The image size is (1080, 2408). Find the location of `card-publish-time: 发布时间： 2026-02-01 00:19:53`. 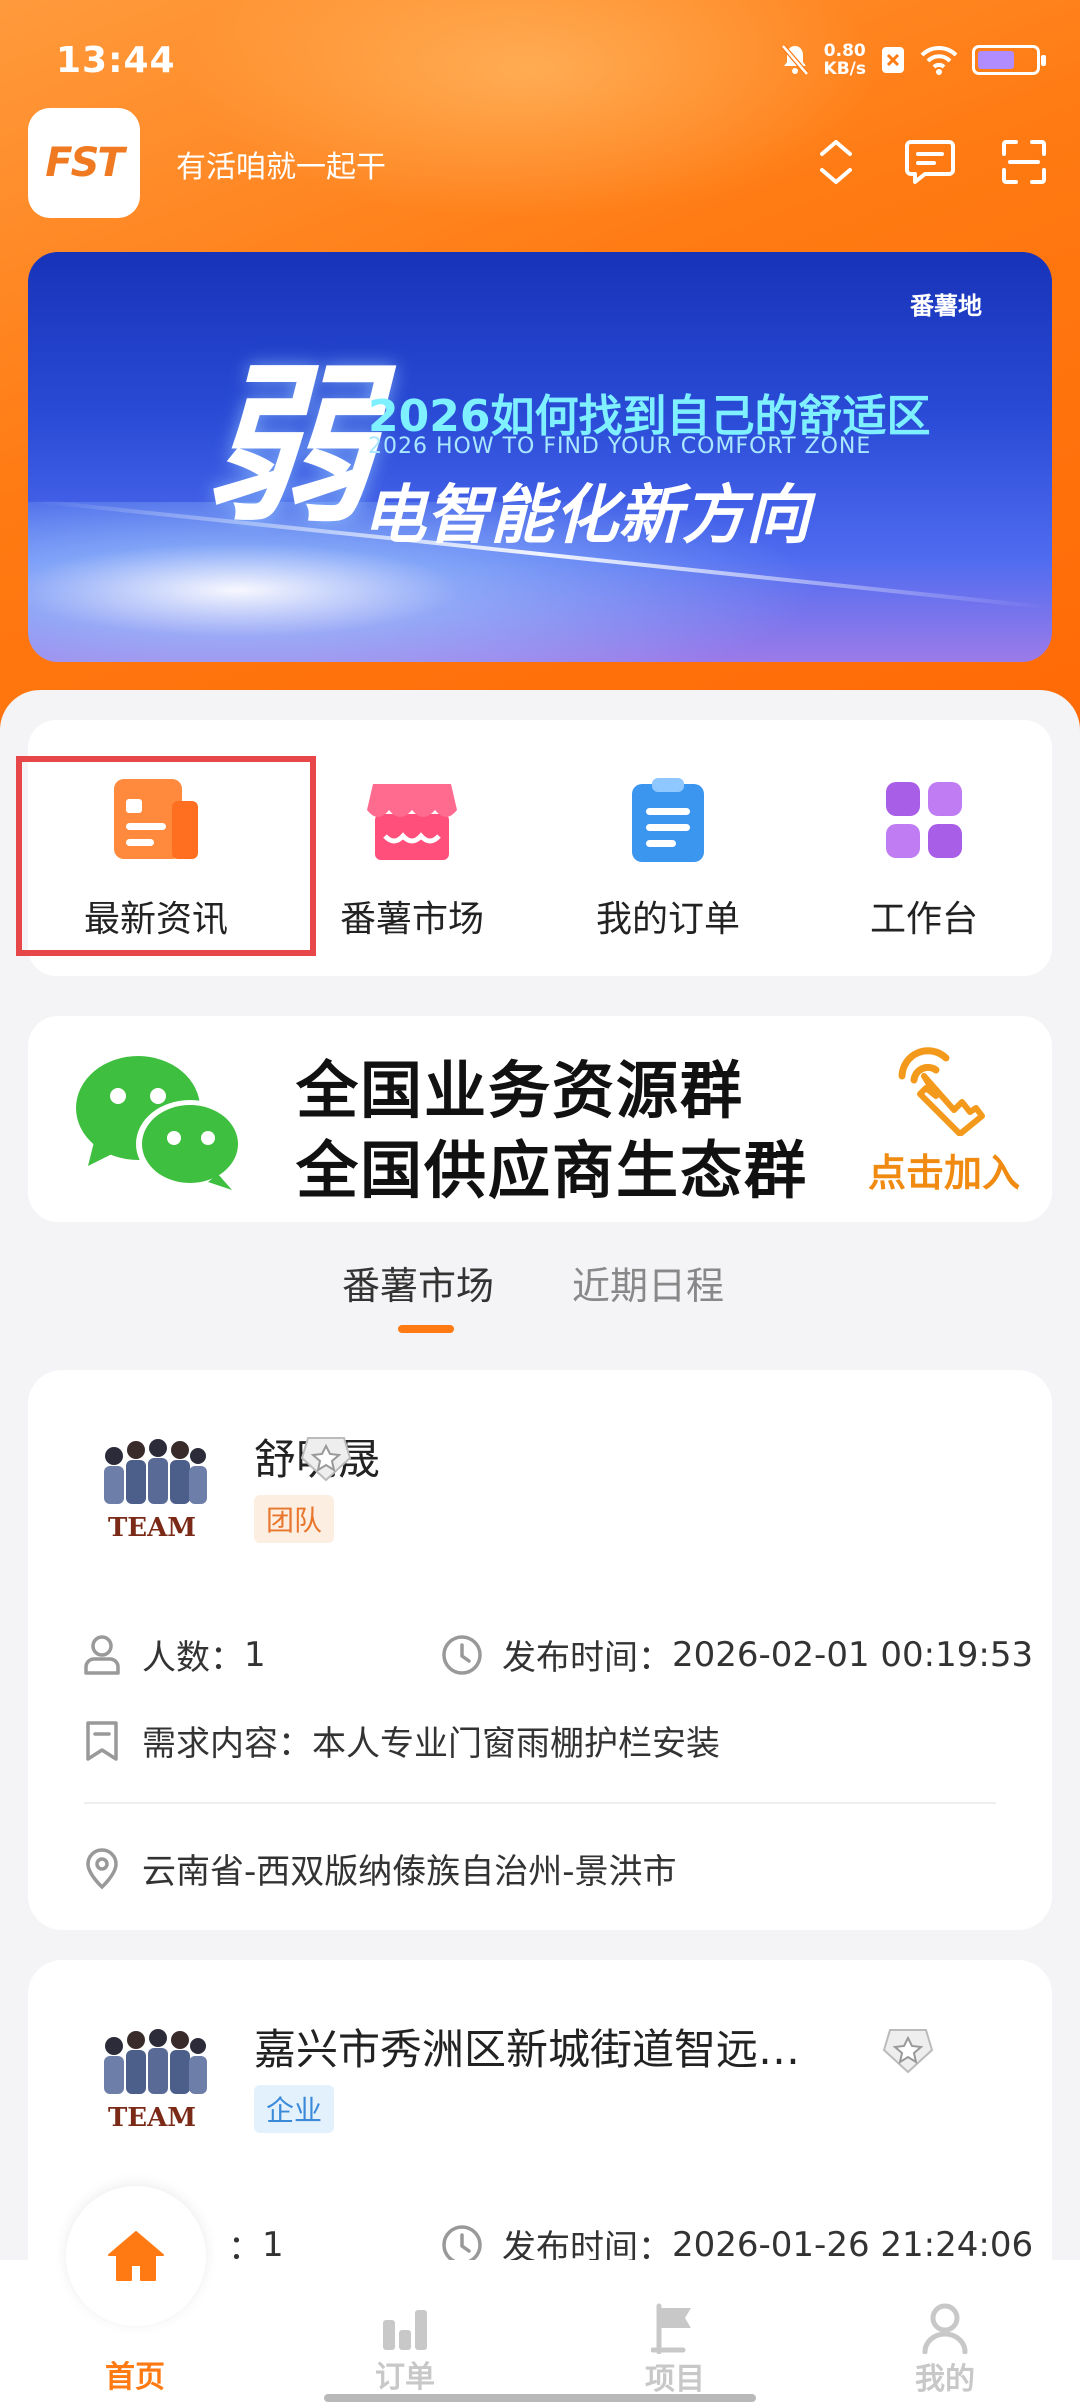

card-publish-time: 发布时间： 2026-02-01 00:19:53 is located at coordinates (736, 1654).